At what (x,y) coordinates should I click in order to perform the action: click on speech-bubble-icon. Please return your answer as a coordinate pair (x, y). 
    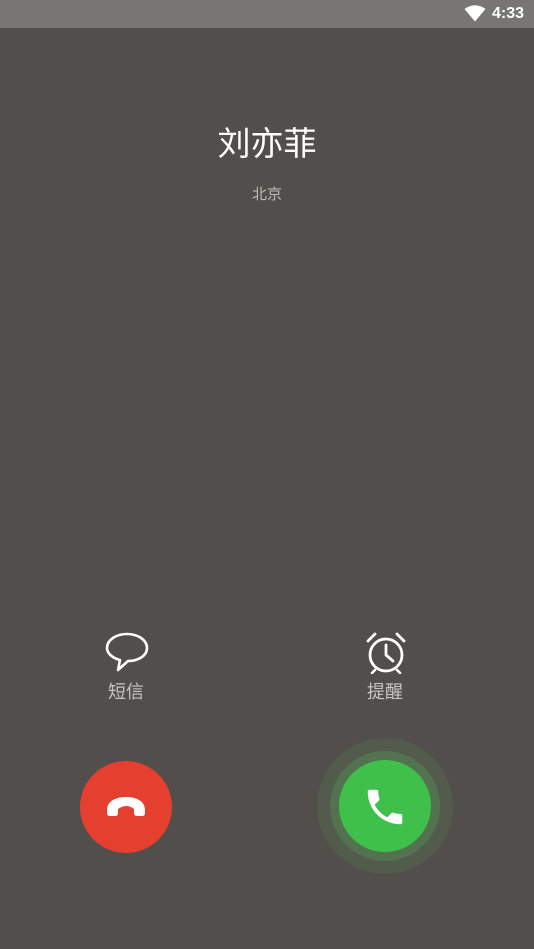
    Looking at the image, I should click on (127, 652).